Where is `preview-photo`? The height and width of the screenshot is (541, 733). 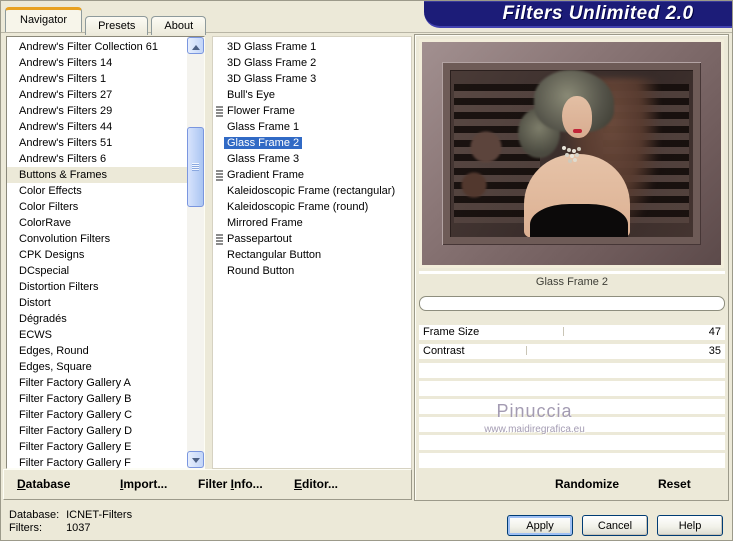 preview-photo is located at coordinates (571, 153).